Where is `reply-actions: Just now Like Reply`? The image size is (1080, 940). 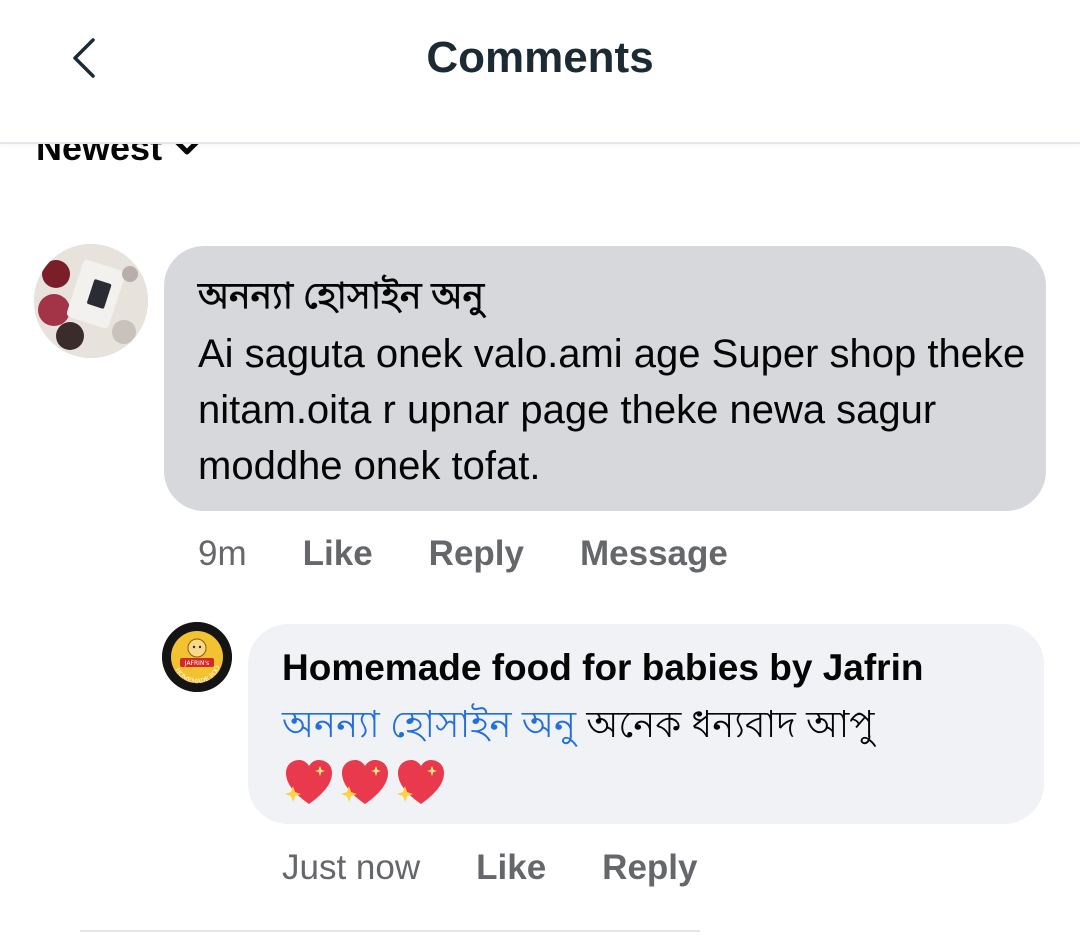 reply-actions: Just now Like Reply is located at coordinates (517, 868).